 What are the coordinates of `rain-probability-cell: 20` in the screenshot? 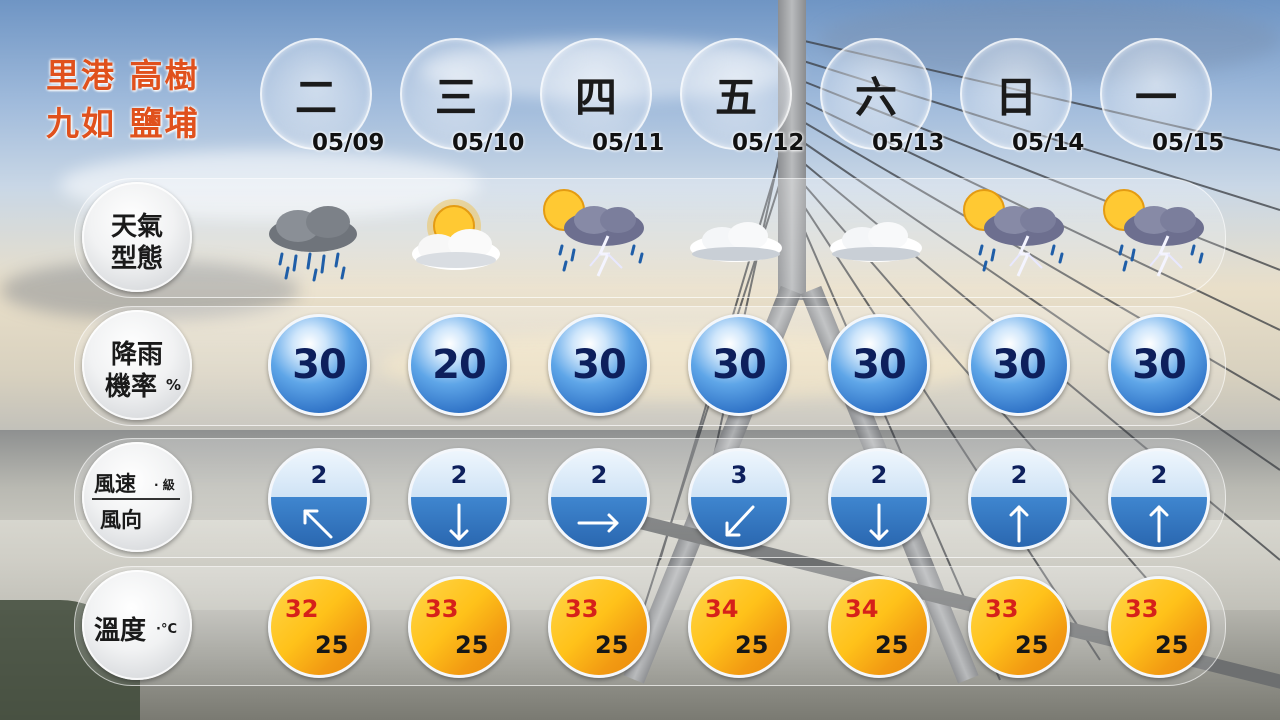 It's located at (459, 365).